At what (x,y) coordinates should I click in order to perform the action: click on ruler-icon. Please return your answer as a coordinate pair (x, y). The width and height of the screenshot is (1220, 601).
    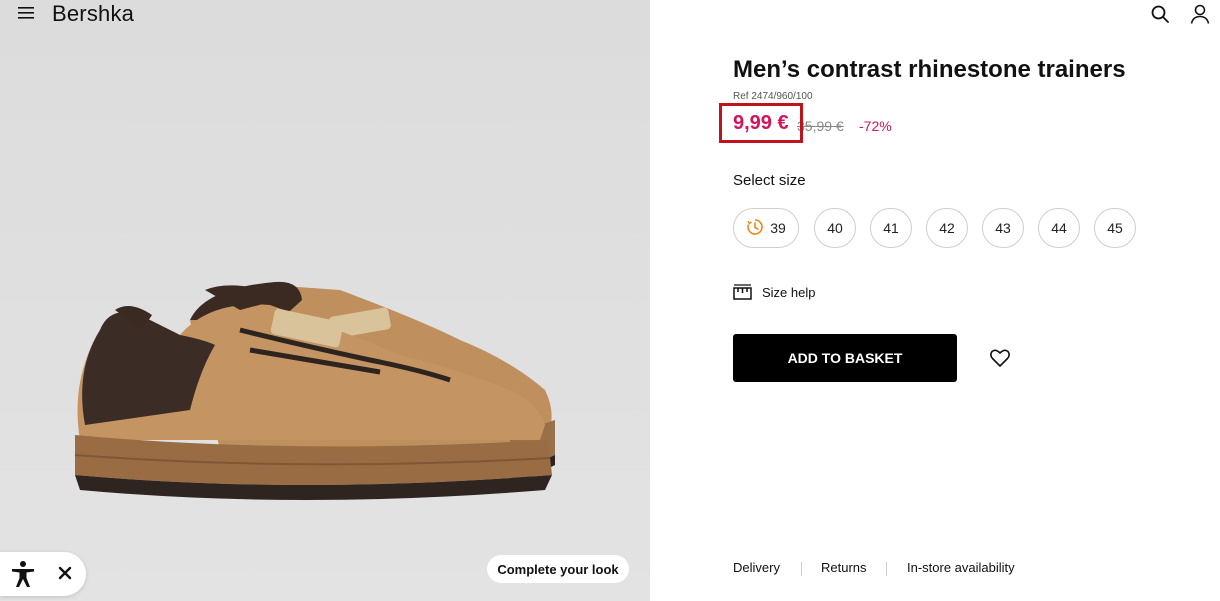
    Looking at the image, I should click on (742, 292).